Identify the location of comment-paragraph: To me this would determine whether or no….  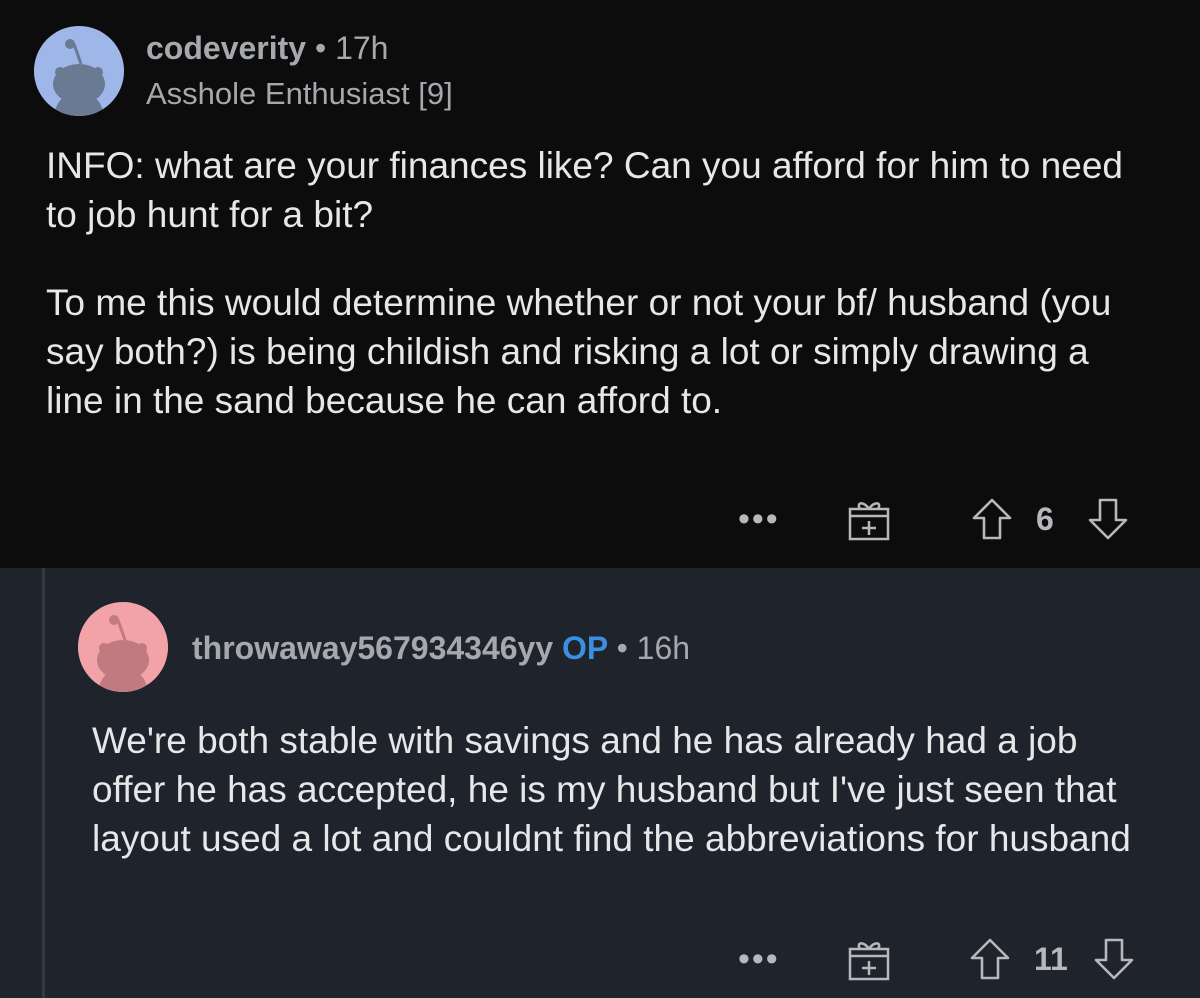
(579, 351).